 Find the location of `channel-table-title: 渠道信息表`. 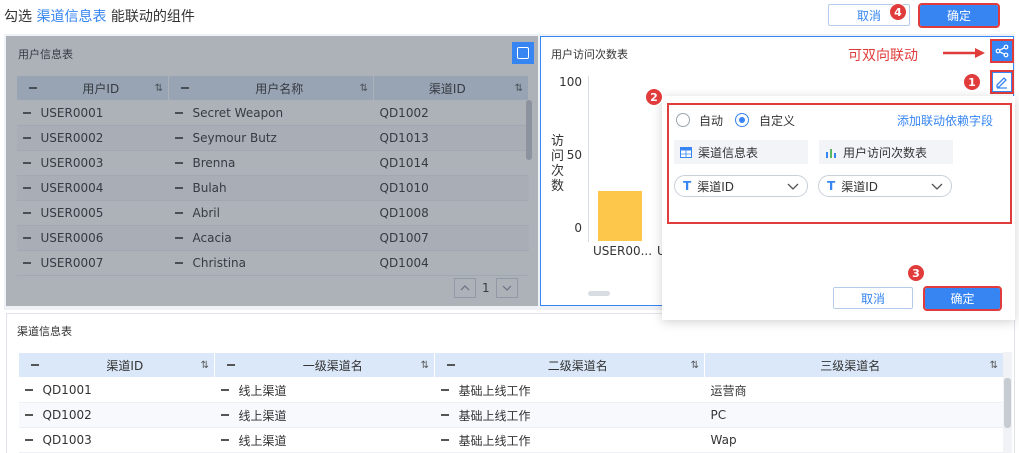

channel-table-title: 渠道信息表 is located at coordinates (44, 331).